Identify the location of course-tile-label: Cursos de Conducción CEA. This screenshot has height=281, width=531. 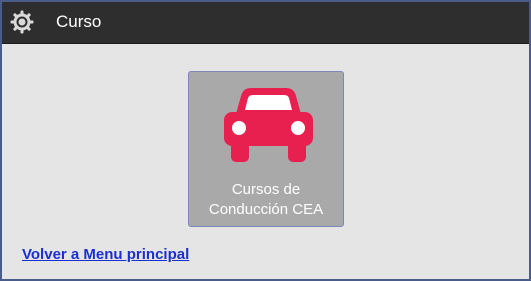
(266, 199).